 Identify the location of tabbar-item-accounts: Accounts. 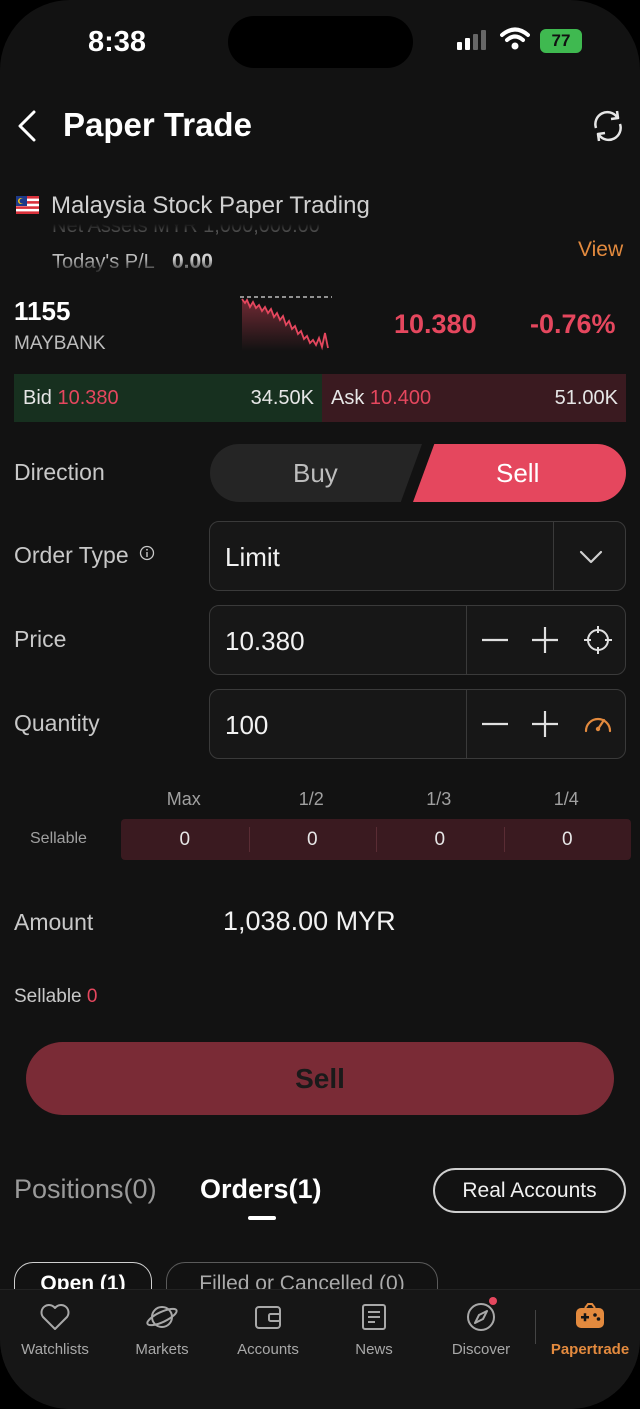
(268, 1329).